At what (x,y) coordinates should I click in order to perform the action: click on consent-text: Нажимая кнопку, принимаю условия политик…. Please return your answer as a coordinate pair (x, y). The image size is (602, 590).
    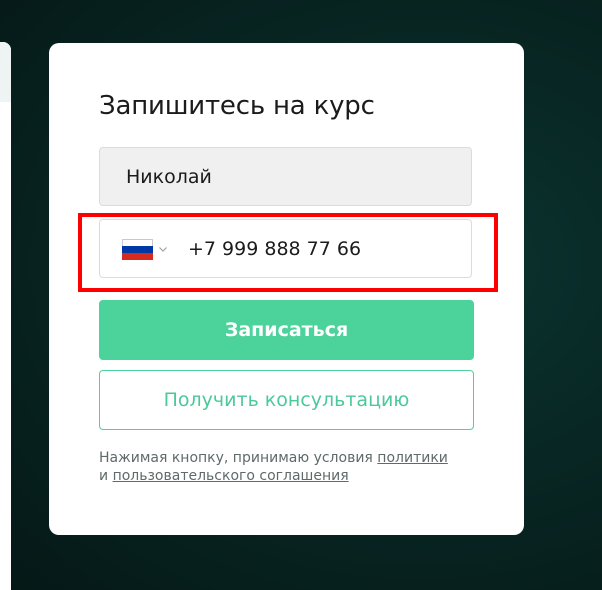
    Looking at the image, I should click on (289, 467).